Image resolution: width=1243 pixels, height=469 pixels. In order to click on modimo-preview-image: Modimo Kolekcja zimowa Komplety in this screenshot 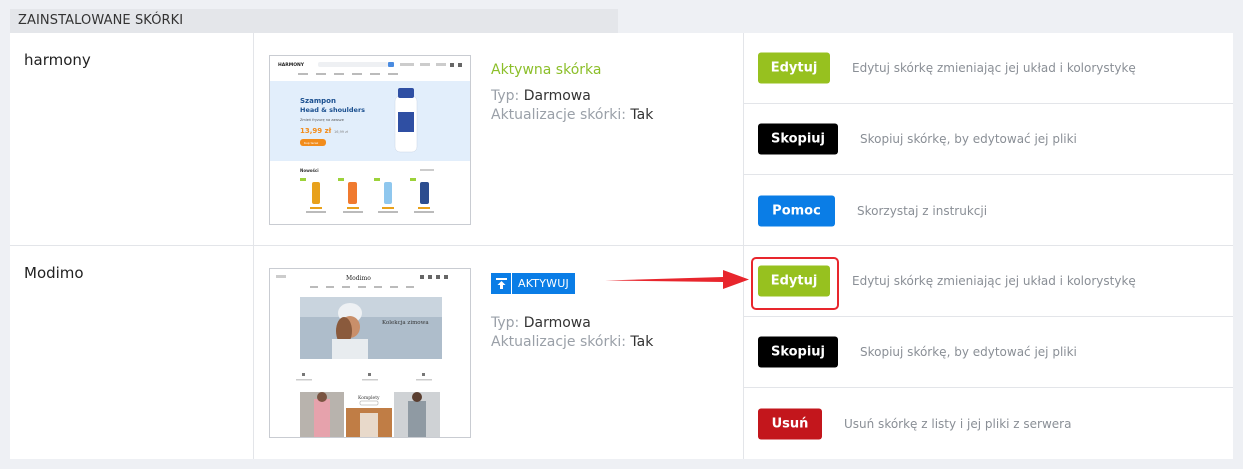, I will do `click(370, 353)`.